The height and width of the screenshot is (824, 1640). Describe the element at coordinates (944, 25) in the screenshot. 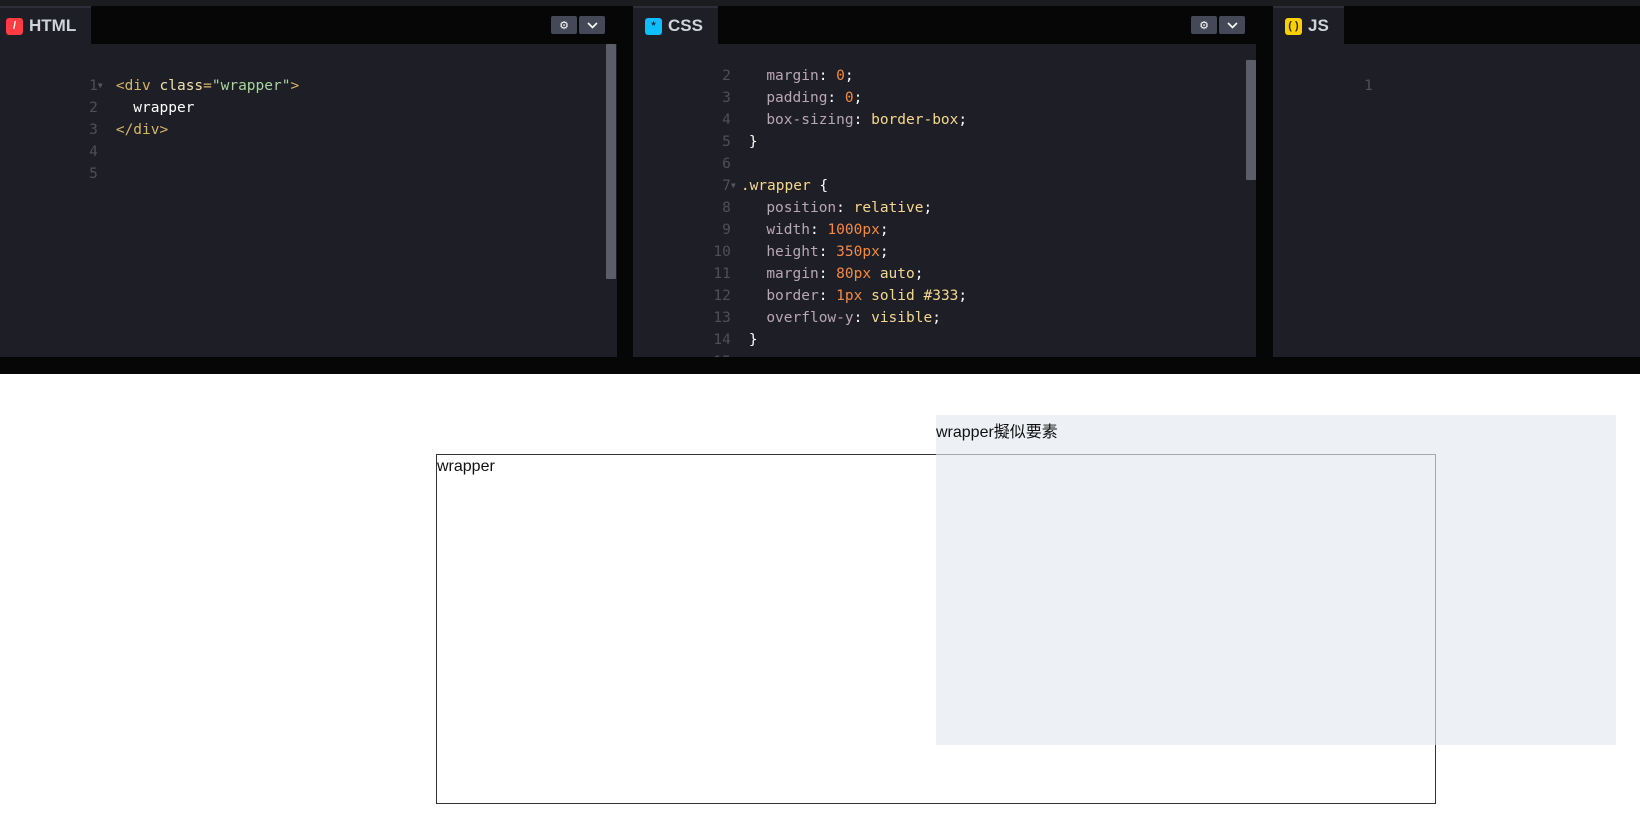

I see `css-panel-header: * CSS ⚙` at that location.